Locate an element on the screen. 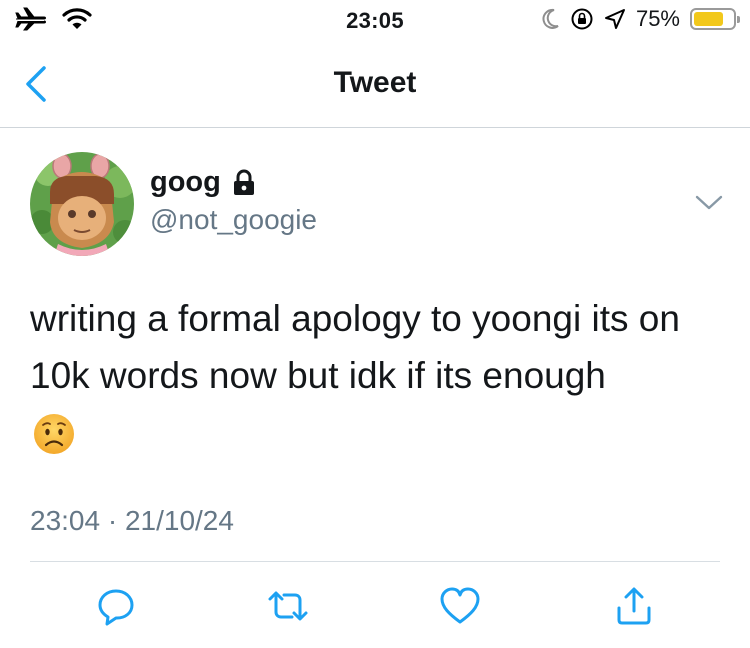 This screenshot has height=648, width=750. orientation-lock-icon is located at coordinates (582, 19).